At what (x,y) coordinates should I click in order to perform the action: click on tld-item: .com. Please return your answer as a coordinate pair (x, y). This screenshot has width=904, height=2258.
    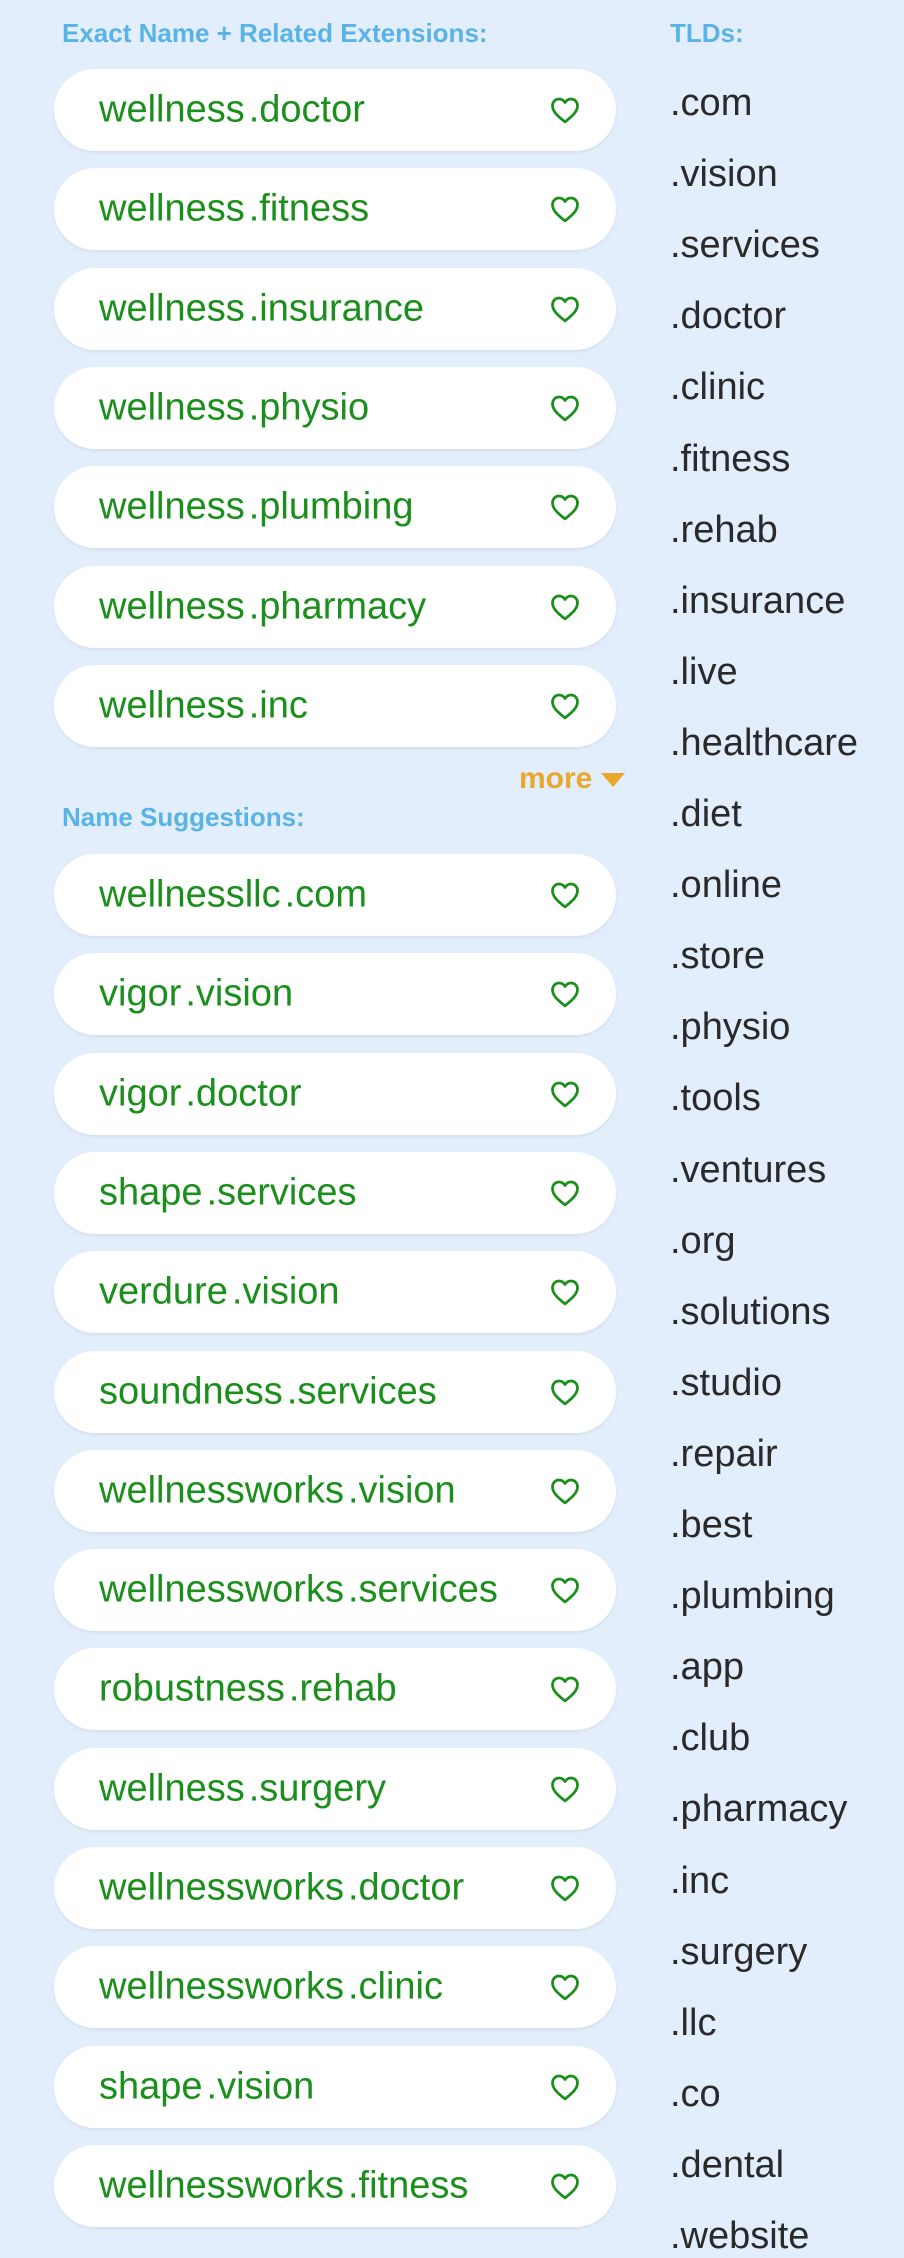
    Looking at the image, I should click on (711, 103).